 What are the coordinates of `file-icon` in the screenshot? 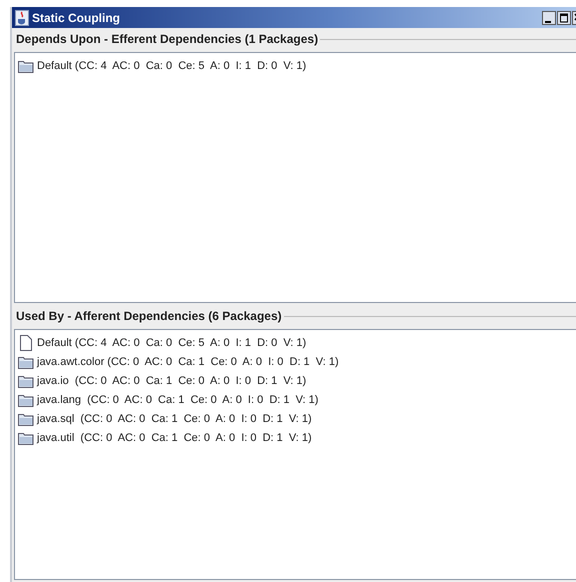 It's located at (26, 342).